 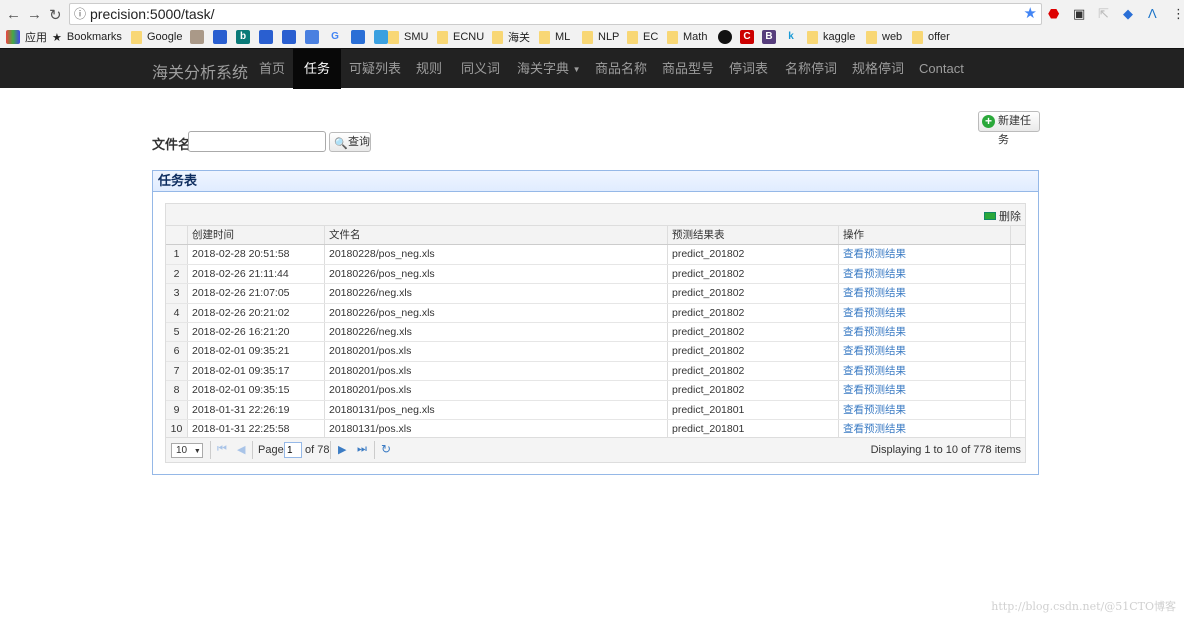 I want to click on prev-page-icon: ◀, so click(x=241, y=449).